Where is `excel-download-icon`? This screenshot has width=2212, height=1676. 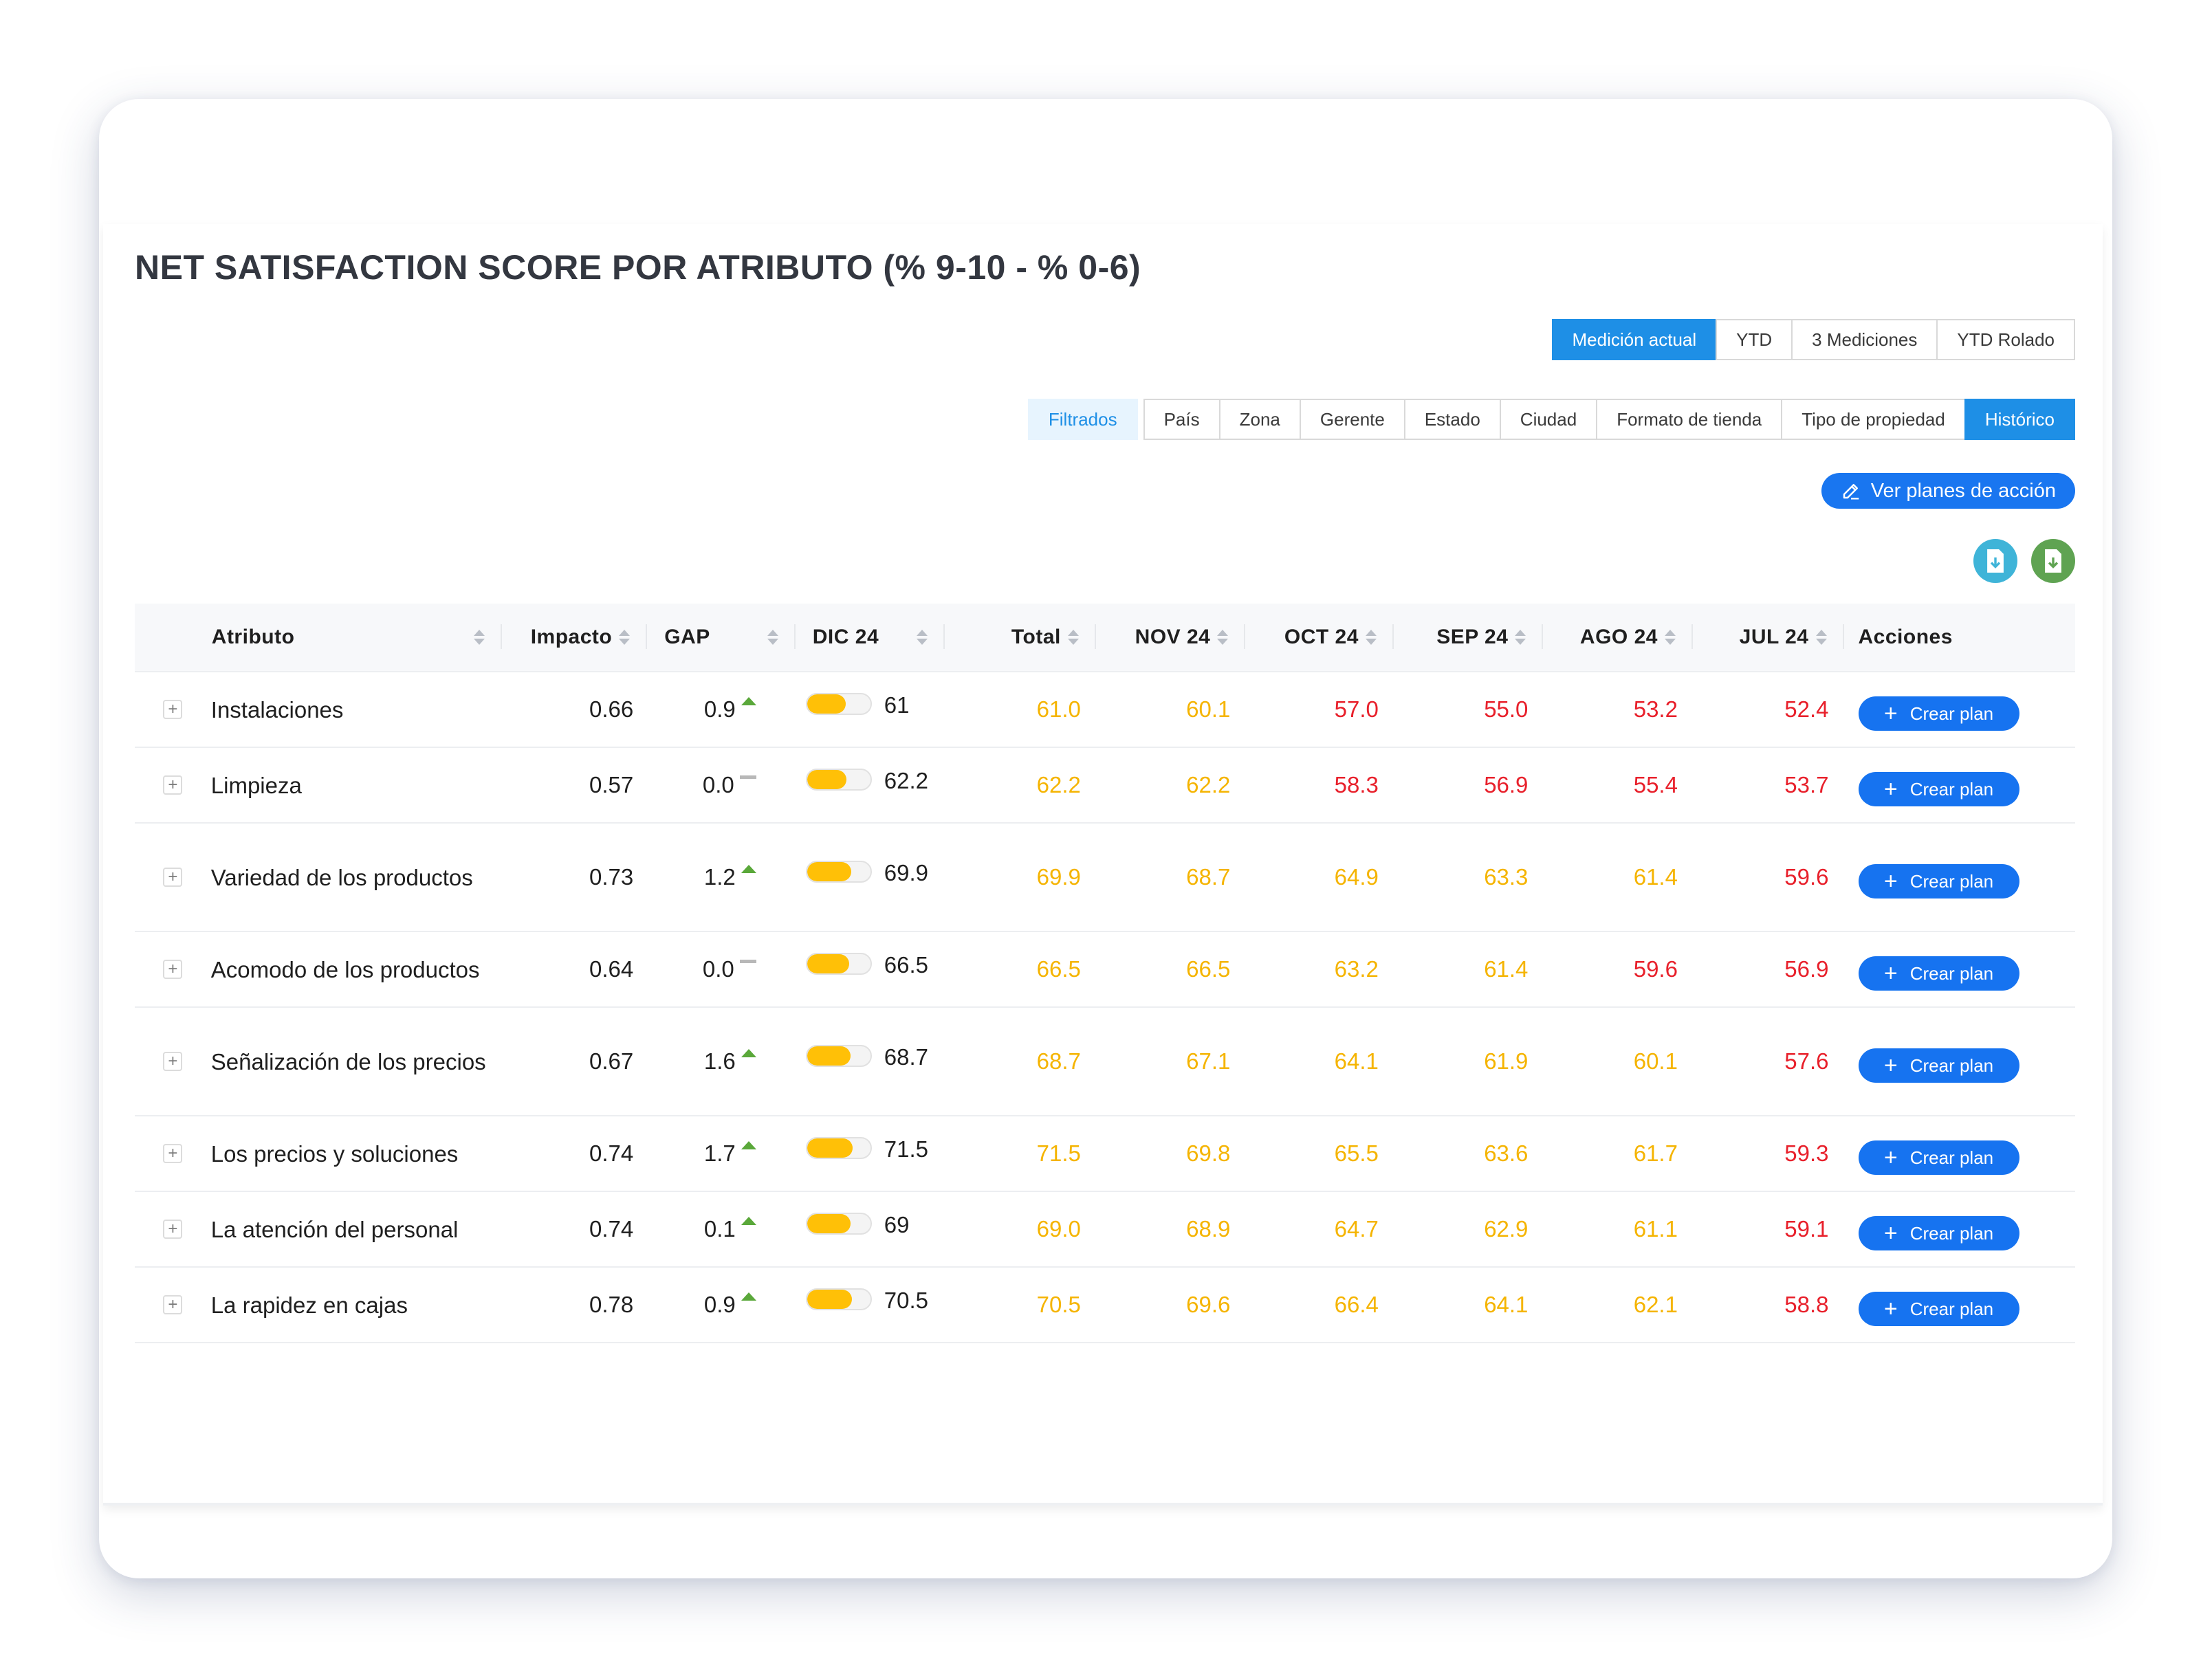 excel-download-icon is located at coordinates (2053, 561).